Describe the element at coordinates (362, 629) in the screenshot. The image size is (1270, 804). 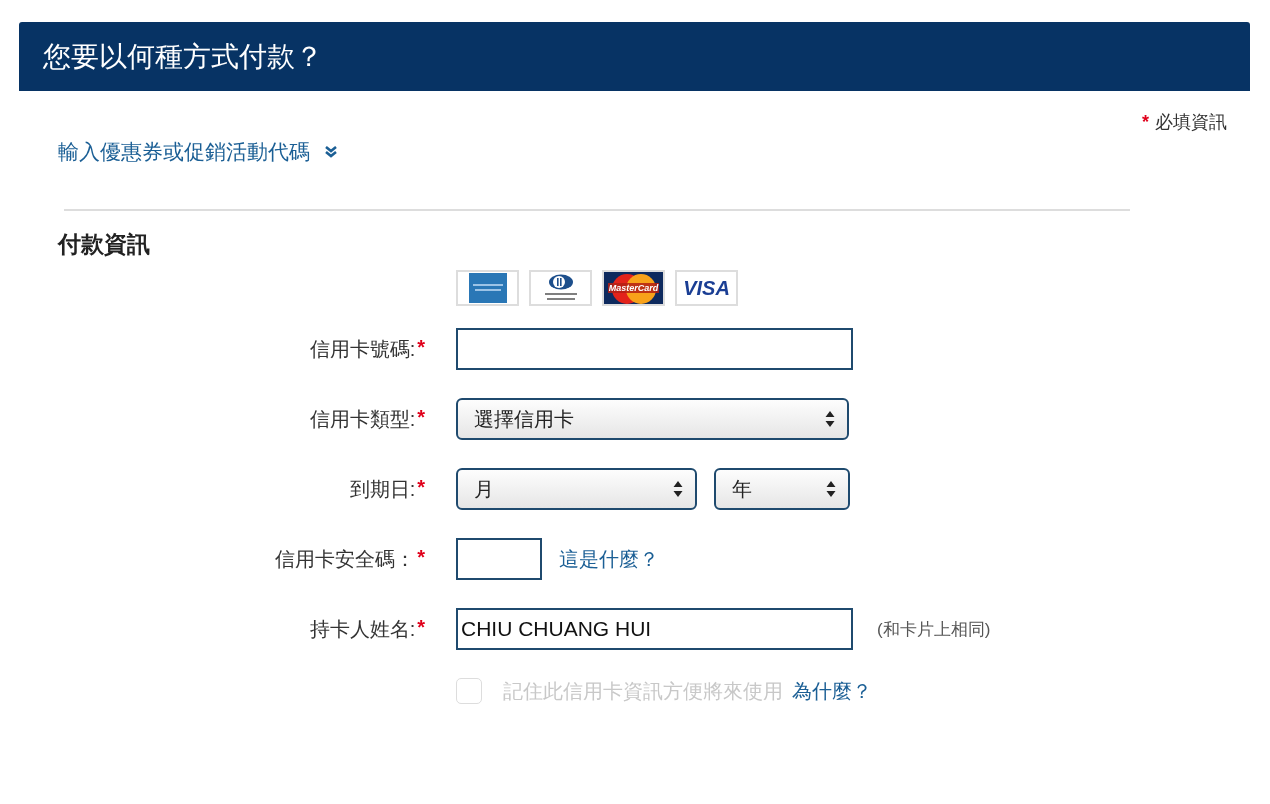
I see `field-label: 持卡人姓名:` at that location.